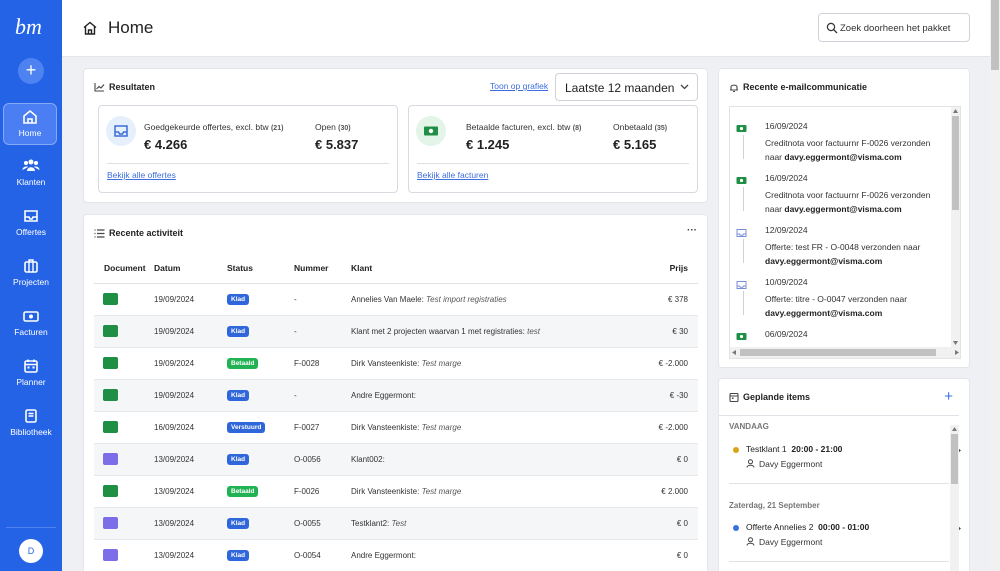 Image resolution: width=1000 pixels, height=571 pixels. I want to click on col-price: Prijs, so click(658, 268).